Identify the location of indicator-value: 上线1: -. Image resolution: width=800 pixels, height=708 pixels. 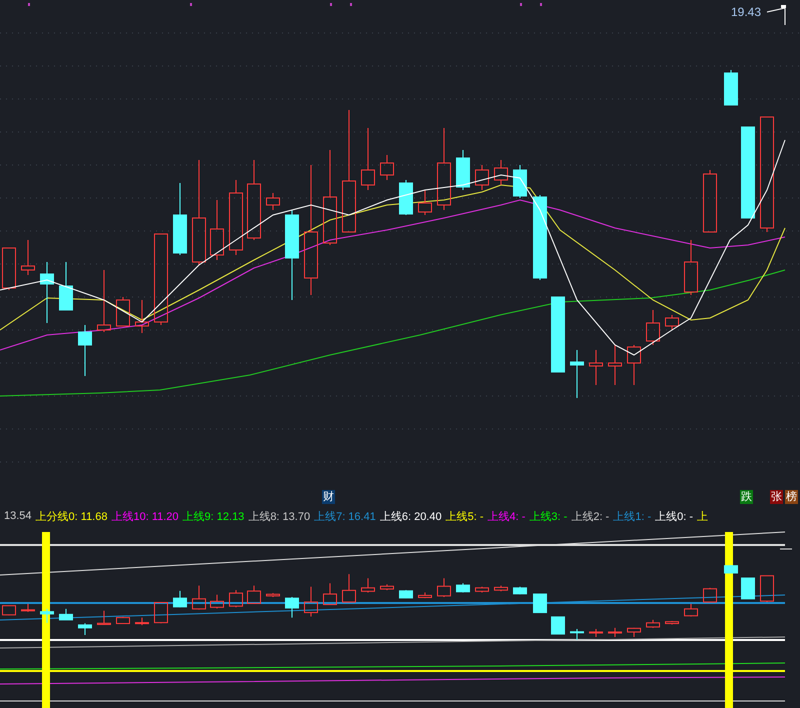
(632, 517).